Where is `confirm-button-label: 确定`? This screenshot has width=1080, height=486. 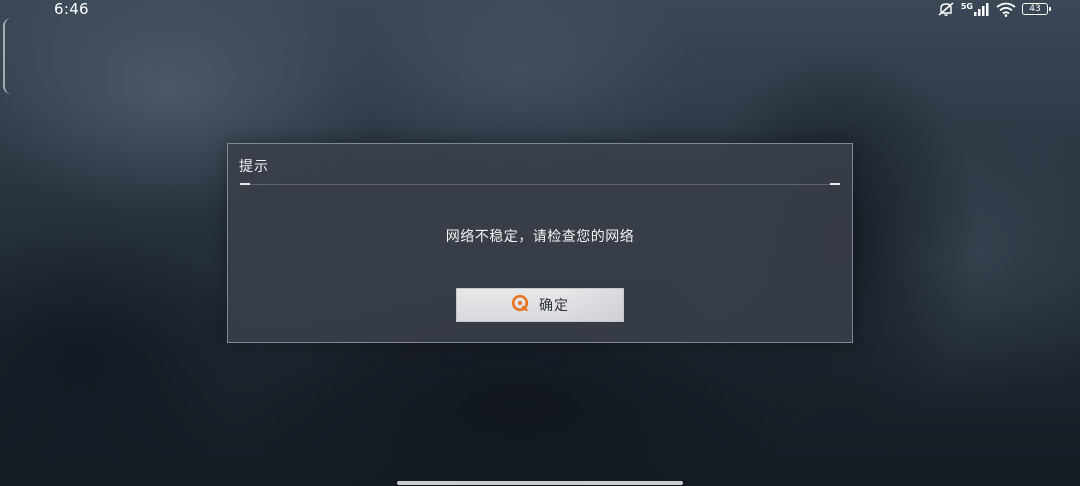 confirm-button-label: 确定 is located at coordinates (554, 306).